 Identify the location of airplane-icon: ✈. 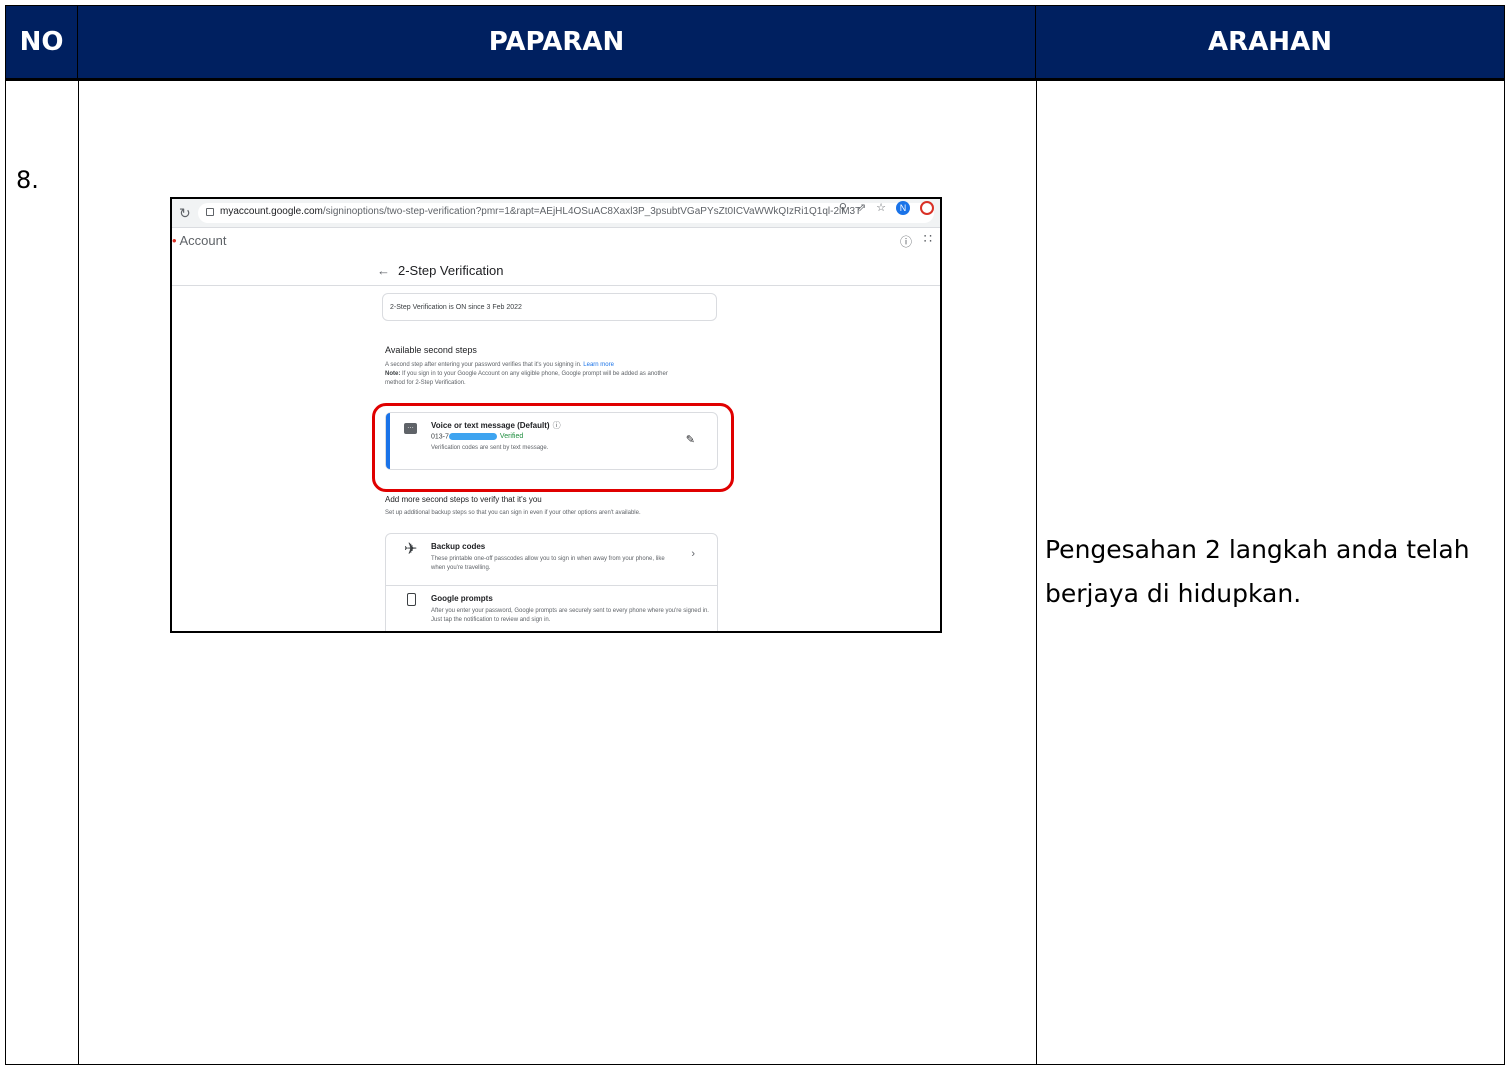
(411, 549).